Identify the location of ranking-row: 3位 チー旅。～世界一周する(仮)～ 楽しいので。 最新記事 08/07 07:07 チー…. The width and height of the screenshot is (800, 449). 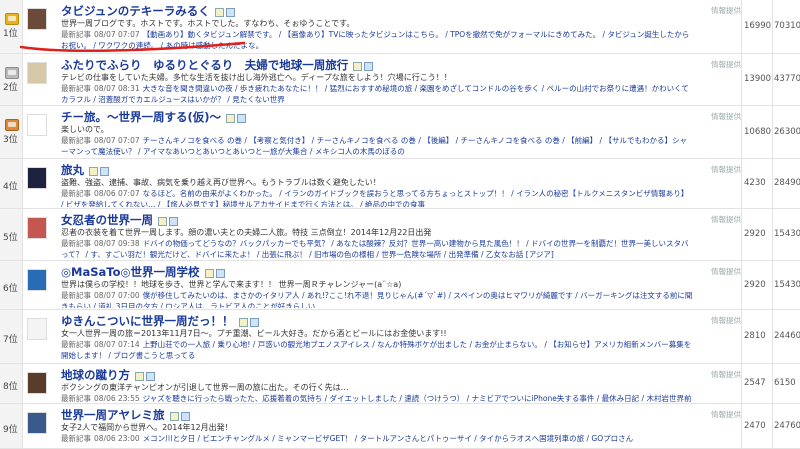
(400, 132).